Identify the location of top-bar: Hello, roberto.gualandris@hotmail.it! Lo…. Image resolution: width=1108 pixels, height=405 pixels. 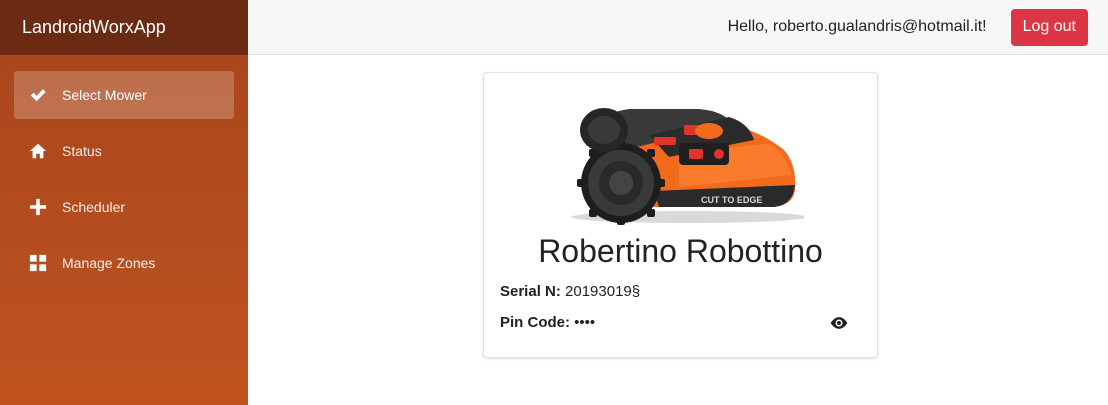
(678, 27).